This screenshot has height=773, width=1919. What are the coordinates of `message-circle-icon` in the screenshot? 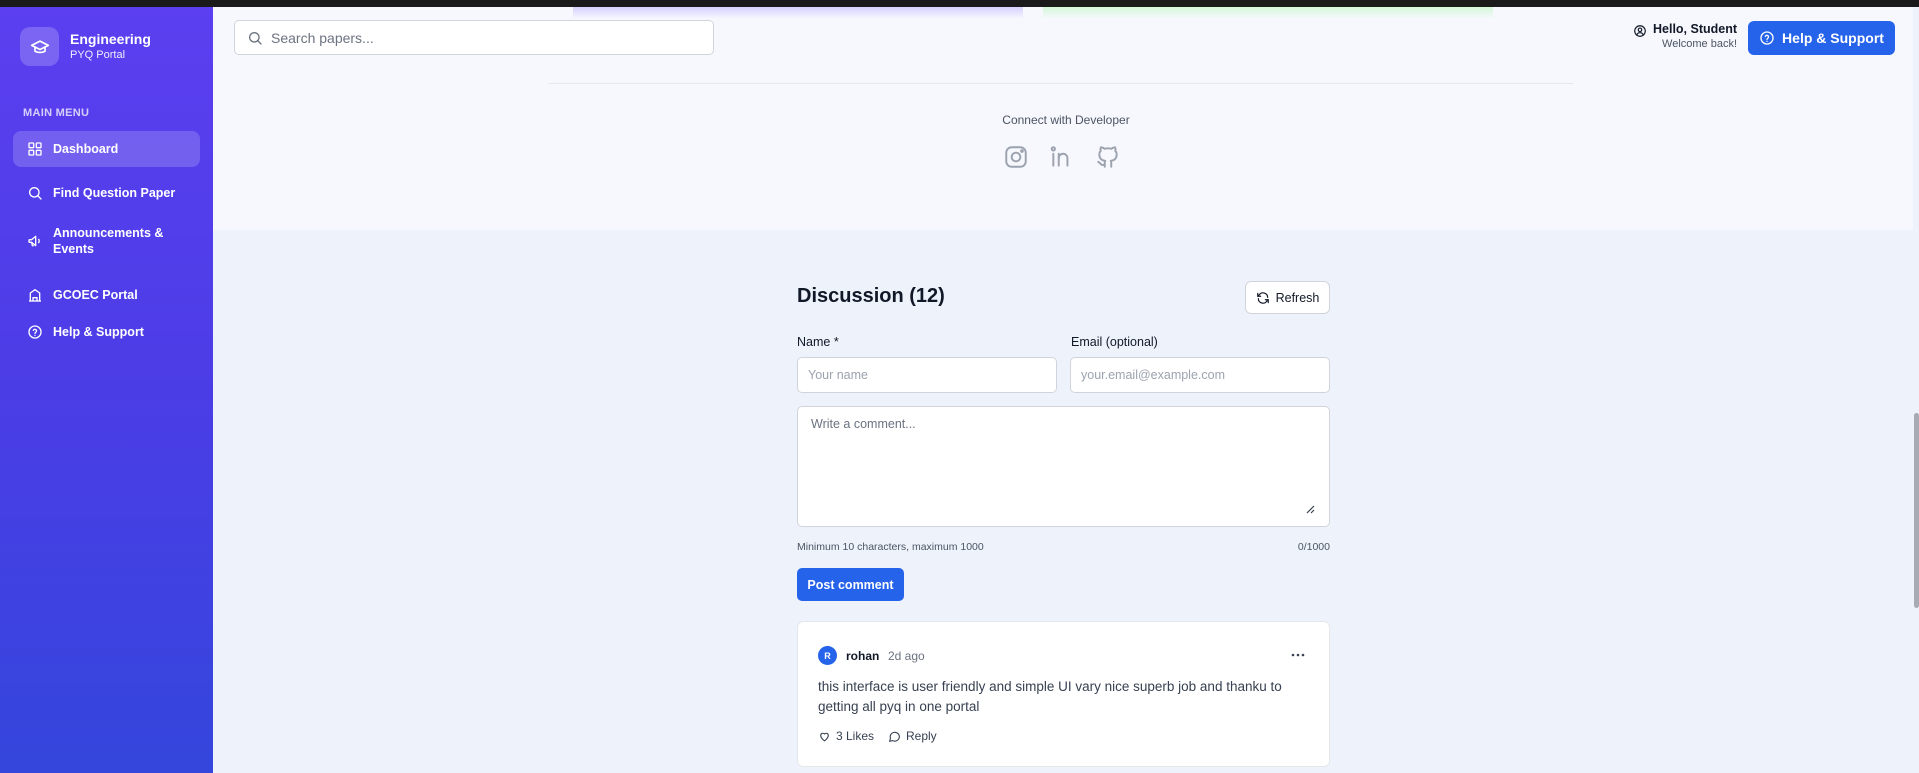 It's located at (894, 736).